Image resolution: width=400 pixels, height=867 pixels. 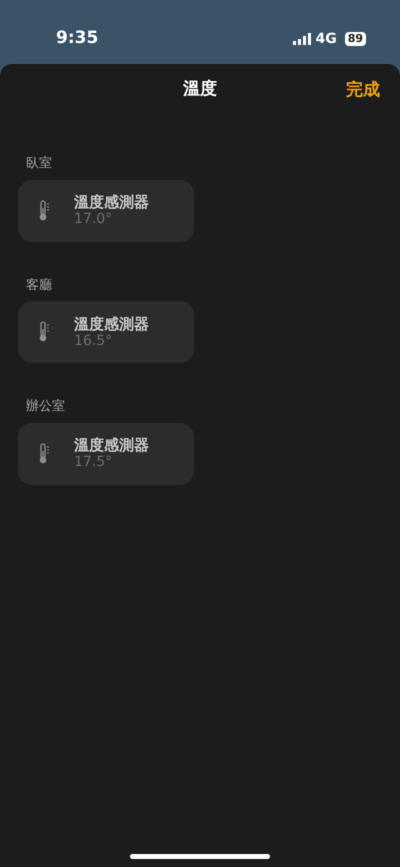 What do you see at coordinates (363, 91) in the screenshot?
I see `done-button: 完成` at bounding box center [363, 91].